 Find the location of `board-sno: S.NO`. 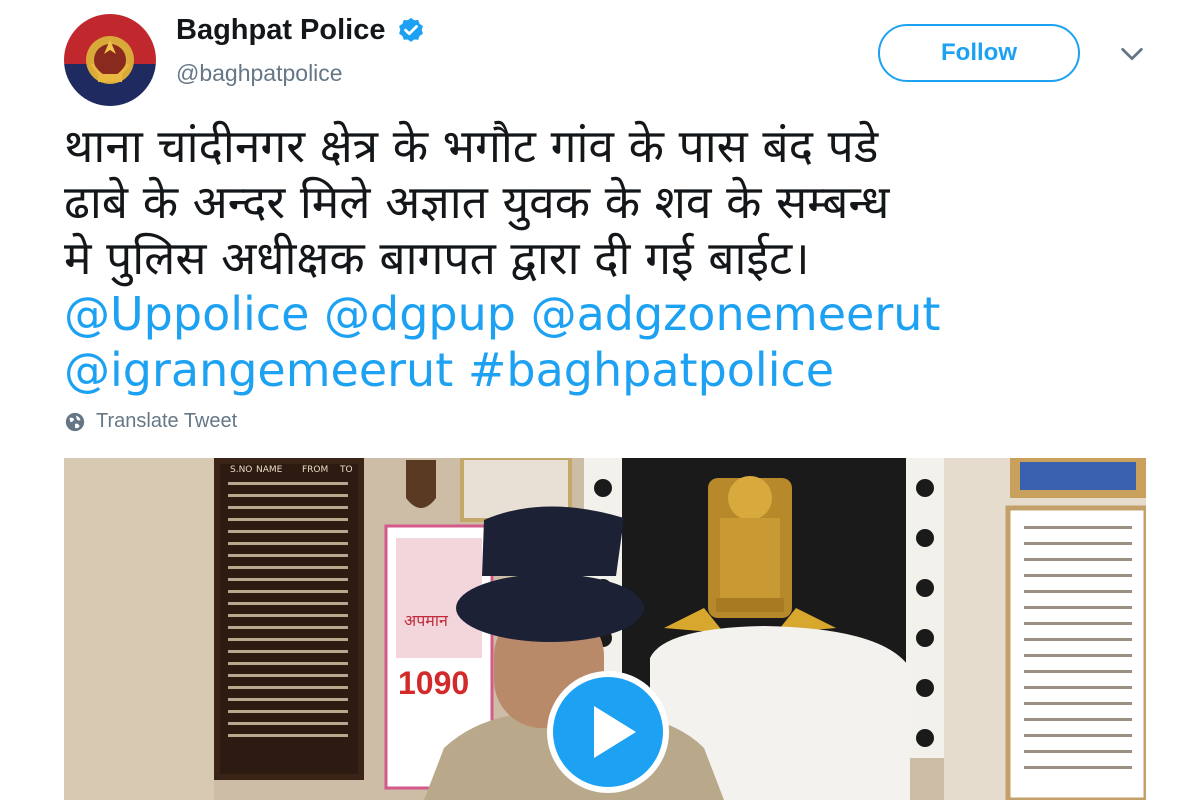

board-sno: S.NO is located at coordinates (241, 470).